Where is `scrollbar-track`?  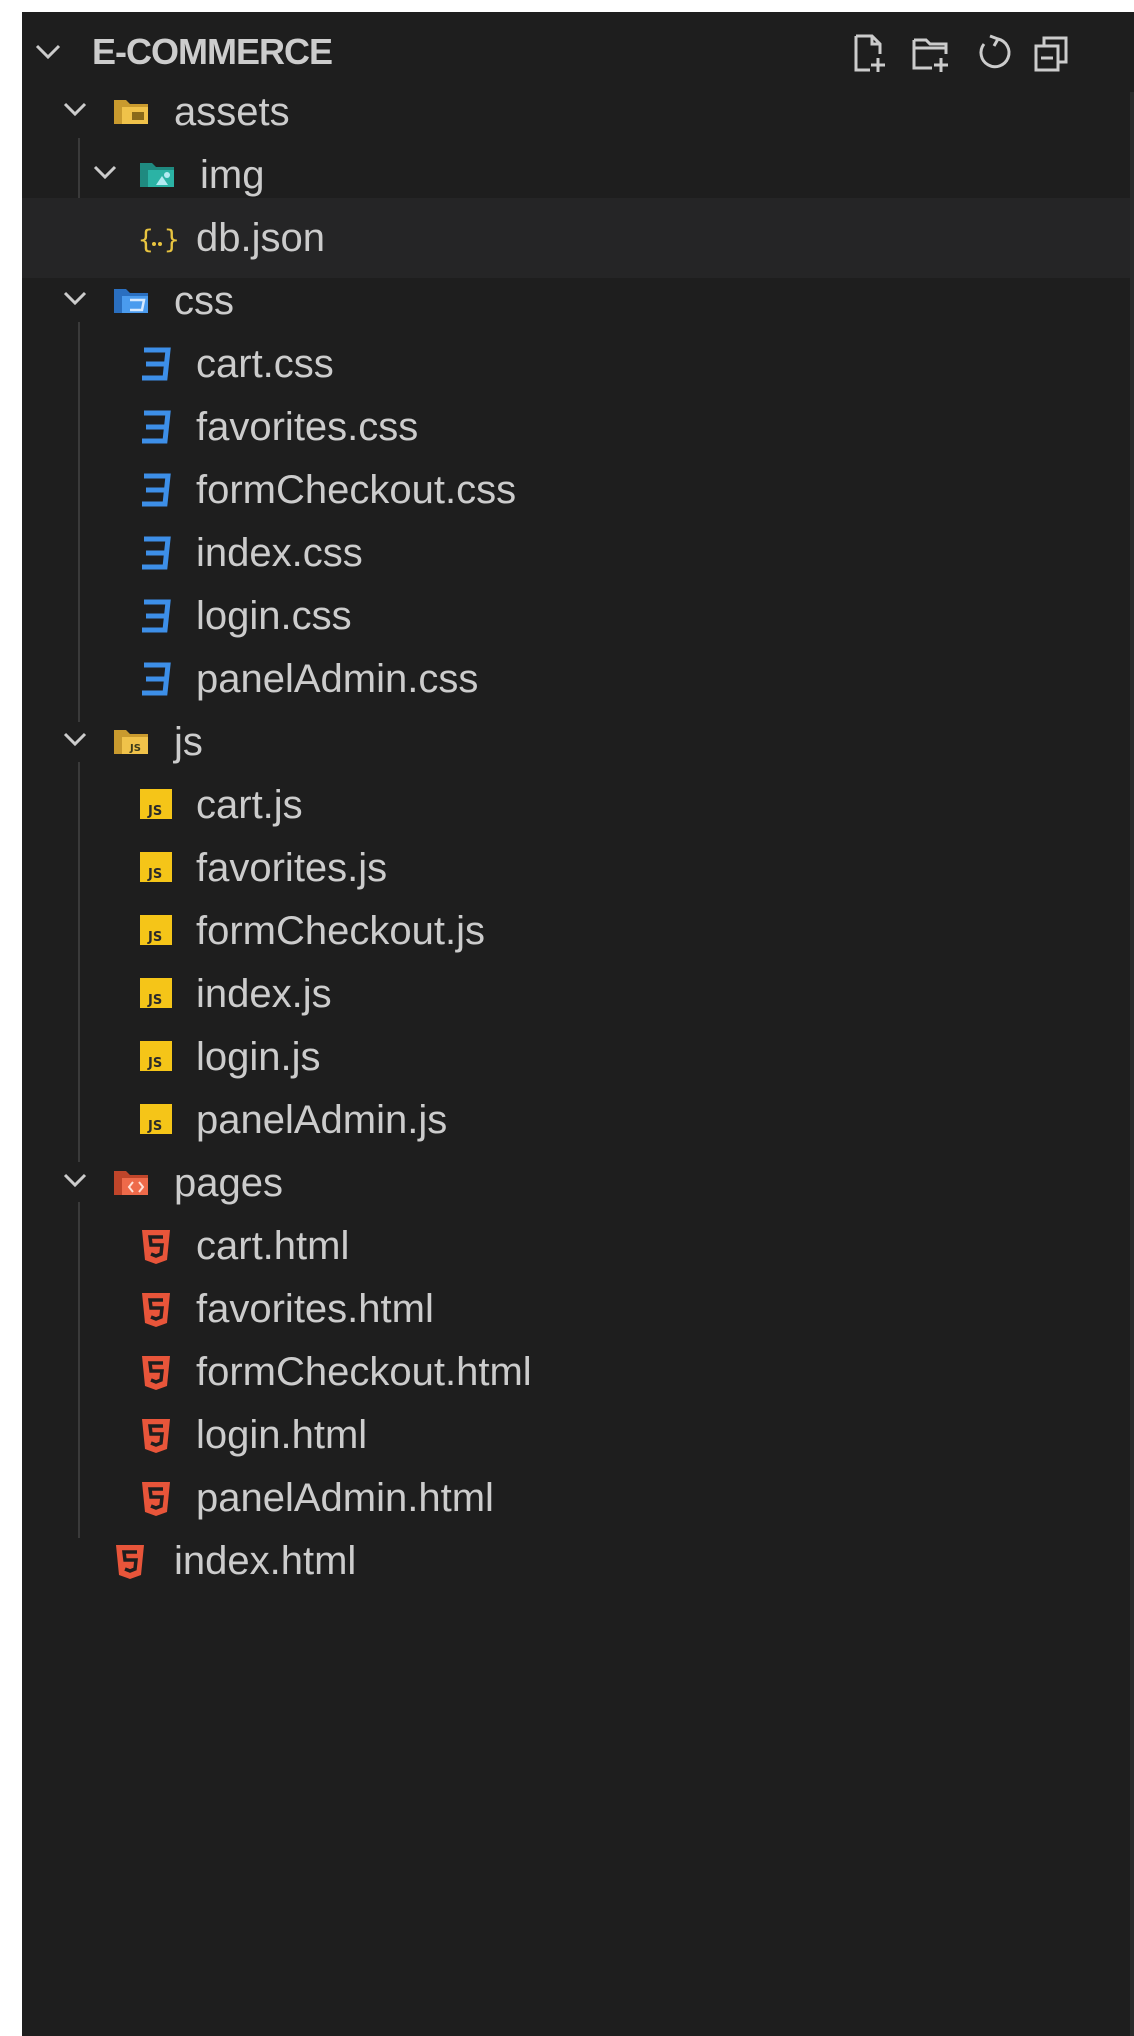
scrollbar-track is located at coordinates (1132, 1064).